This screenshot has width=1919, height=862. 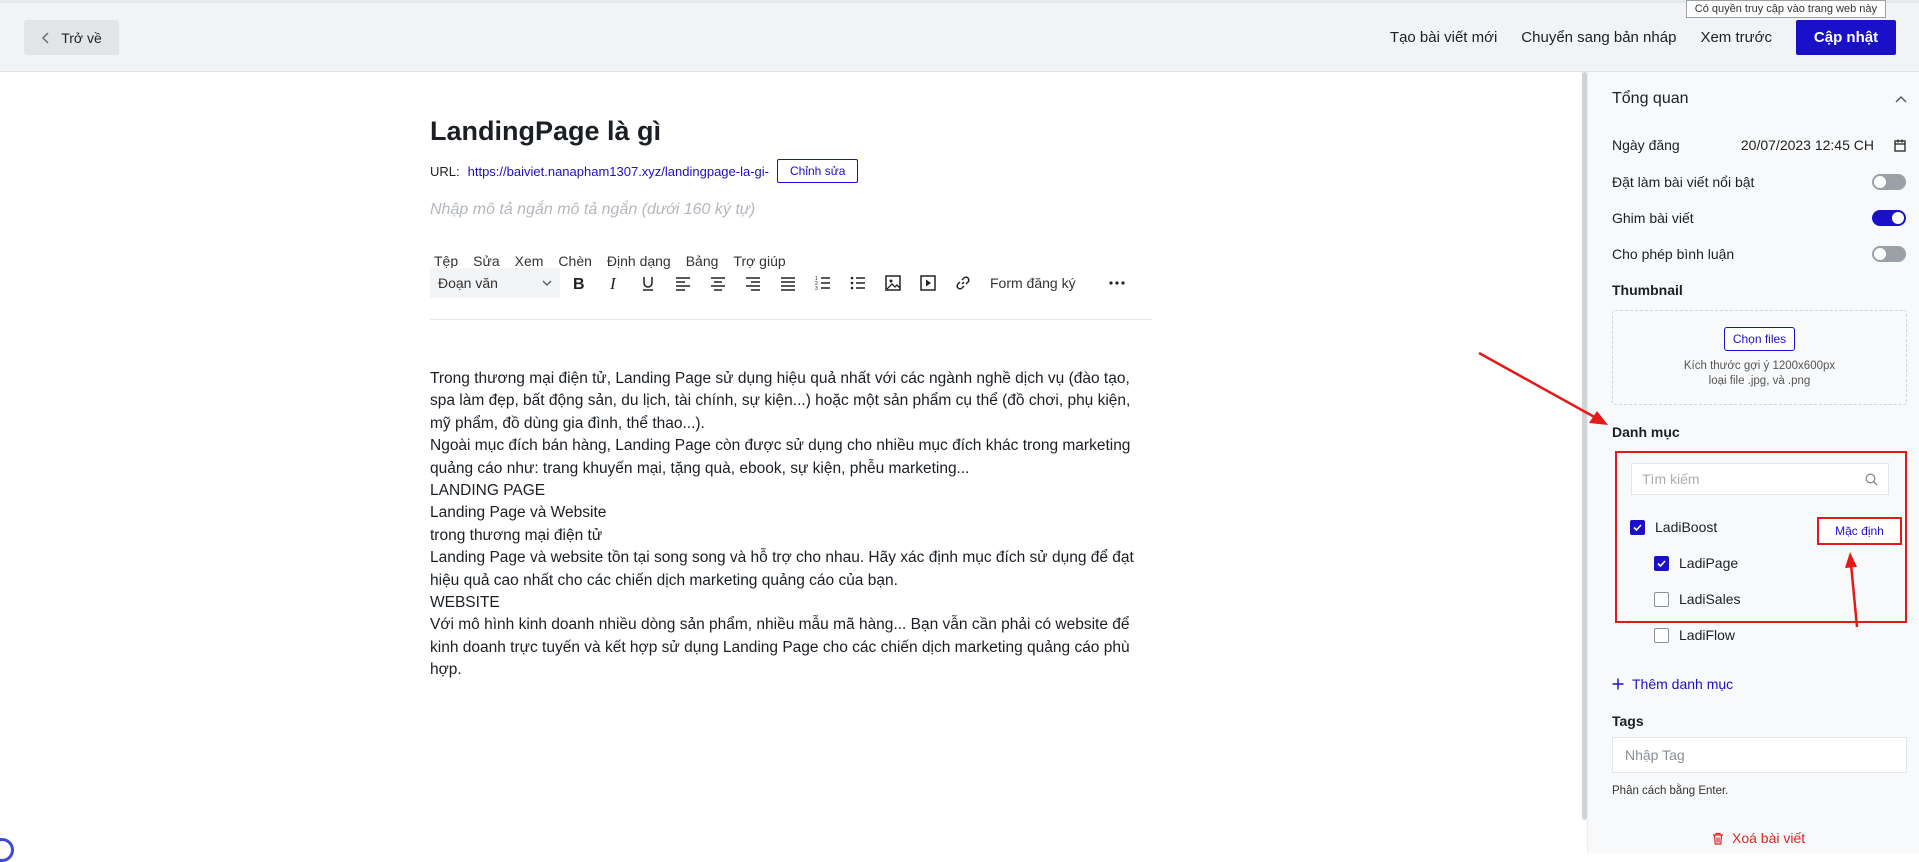 I want to click on more-button, so click(x=1117, y=283).